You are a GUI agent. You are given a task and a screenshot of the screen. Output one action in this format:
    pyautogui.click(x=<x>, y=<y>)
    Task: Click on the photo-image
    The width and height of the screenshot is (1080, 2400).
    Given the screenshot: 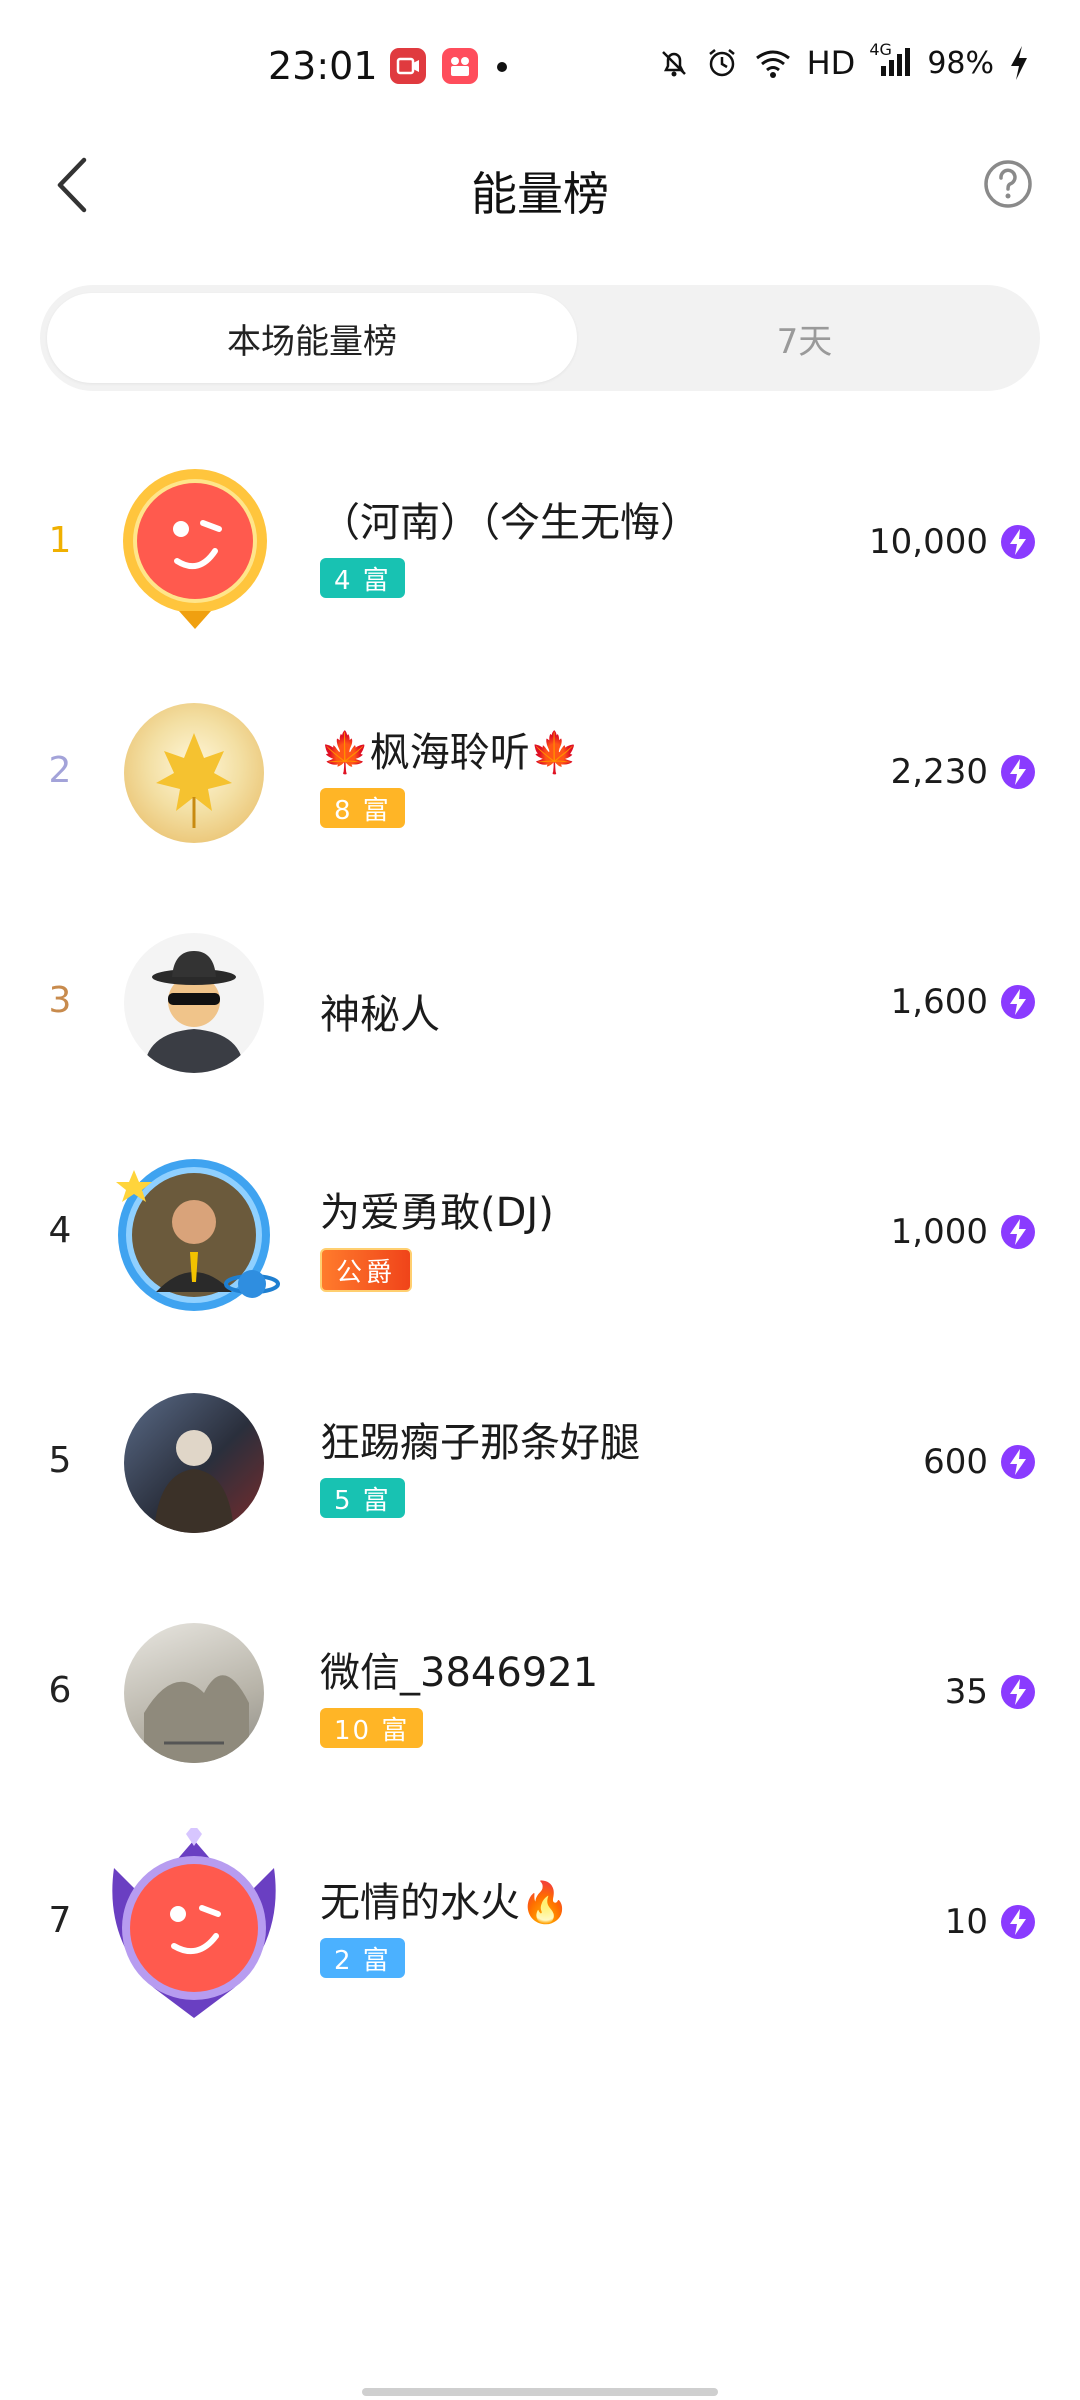 What is the action you would take?
    pyautogui.click(x=194, y=1481)
    